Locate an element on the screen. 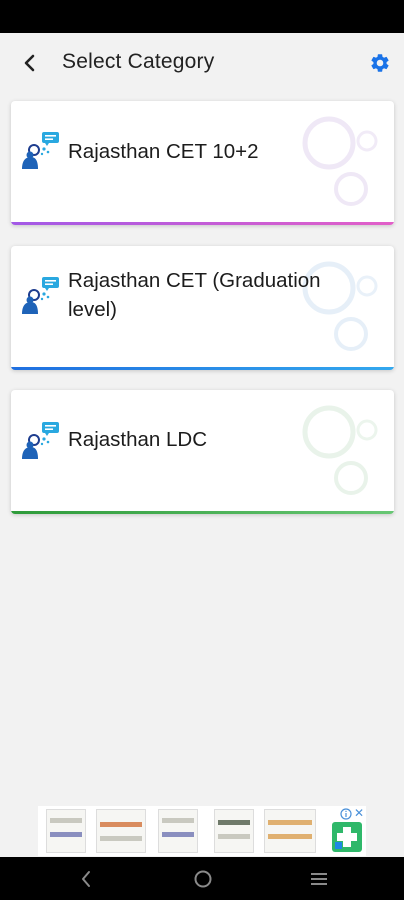 Image resolution: width=404 pixels, height=900 pixels. settings-button is located at coordinates (380, 63).